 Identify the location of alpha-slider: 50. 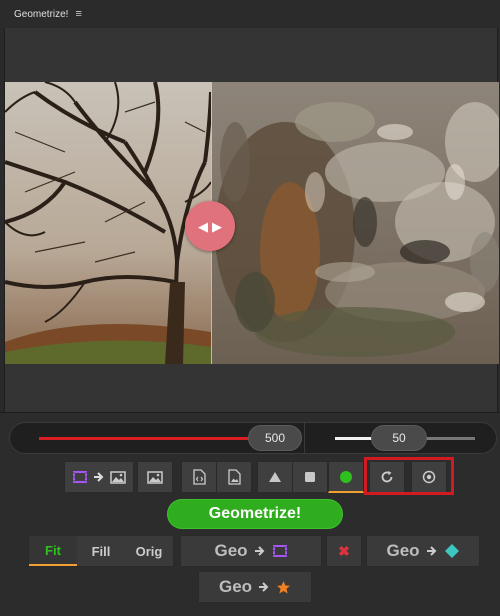
(401, 438).